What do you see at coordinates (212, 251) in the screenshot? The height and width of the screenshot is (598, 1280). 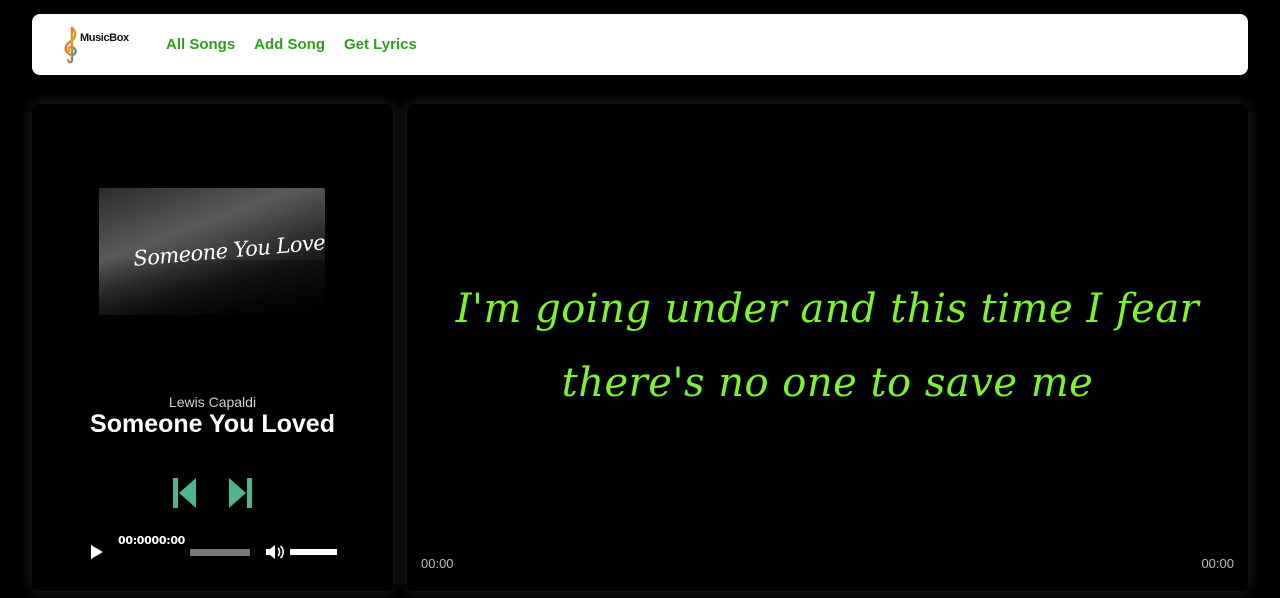 I see `album-cover: Someone You Loved` at bounding box center [212, 251].